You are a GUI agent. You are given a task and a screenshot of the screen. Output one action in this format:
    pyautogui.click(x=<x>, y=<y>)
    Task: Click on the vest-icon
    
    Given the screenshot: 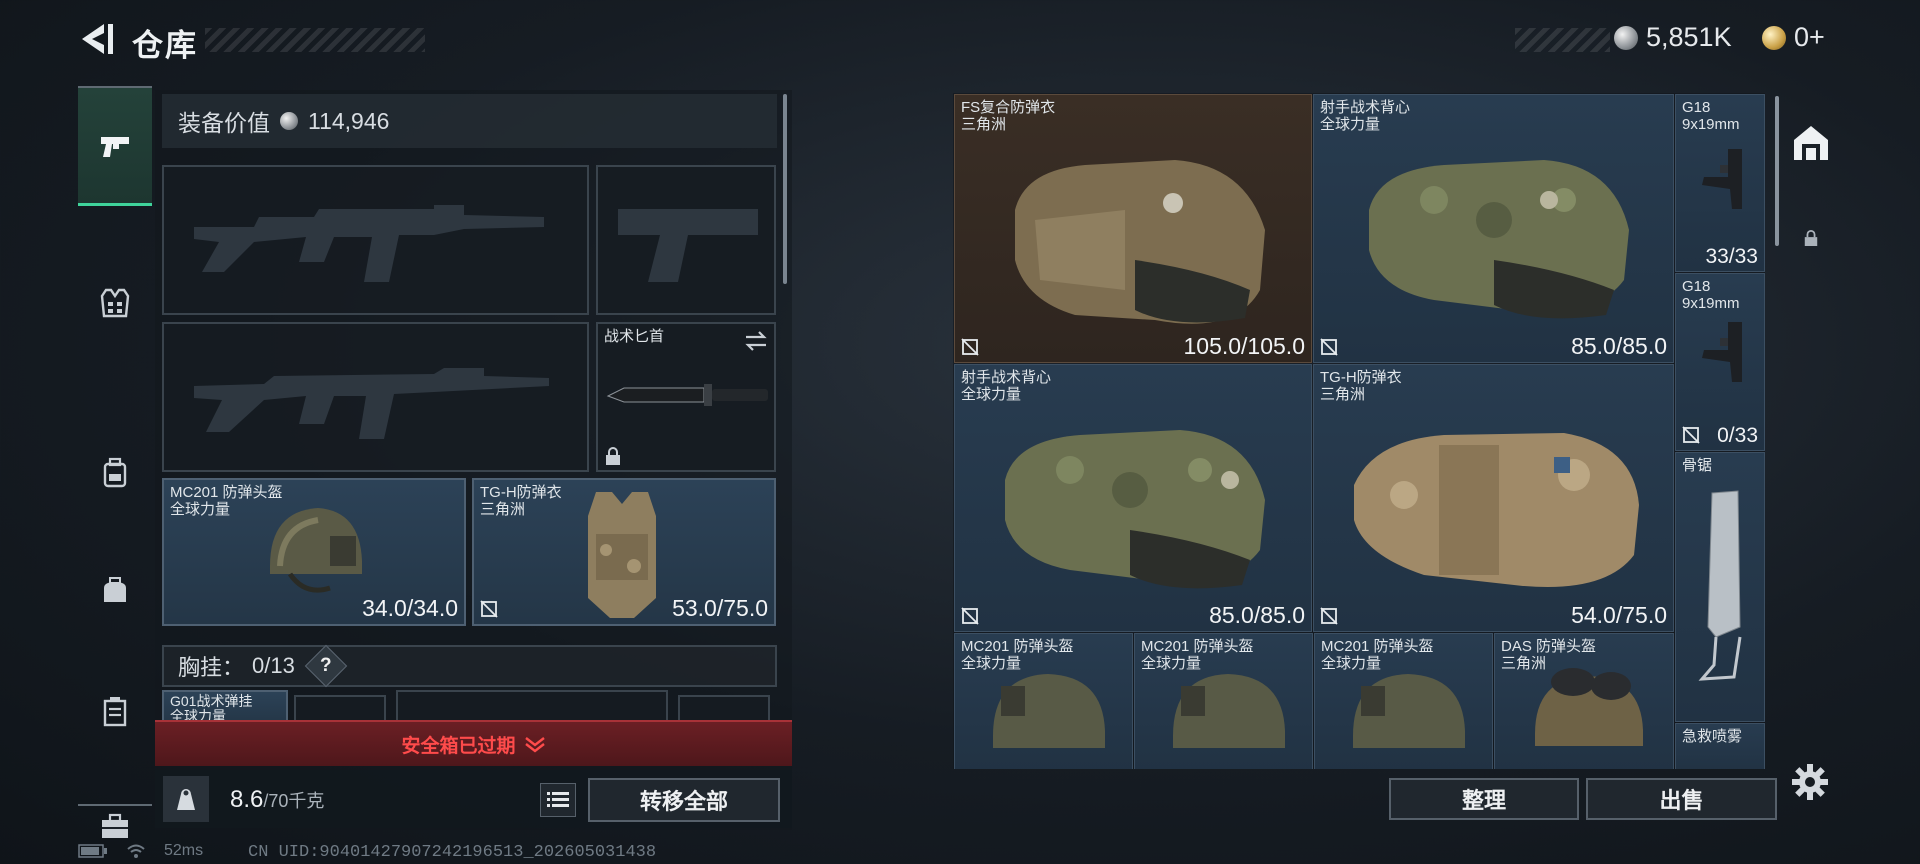 What is the action you would take?
    pyautogui.click(x=115, y=303)
    